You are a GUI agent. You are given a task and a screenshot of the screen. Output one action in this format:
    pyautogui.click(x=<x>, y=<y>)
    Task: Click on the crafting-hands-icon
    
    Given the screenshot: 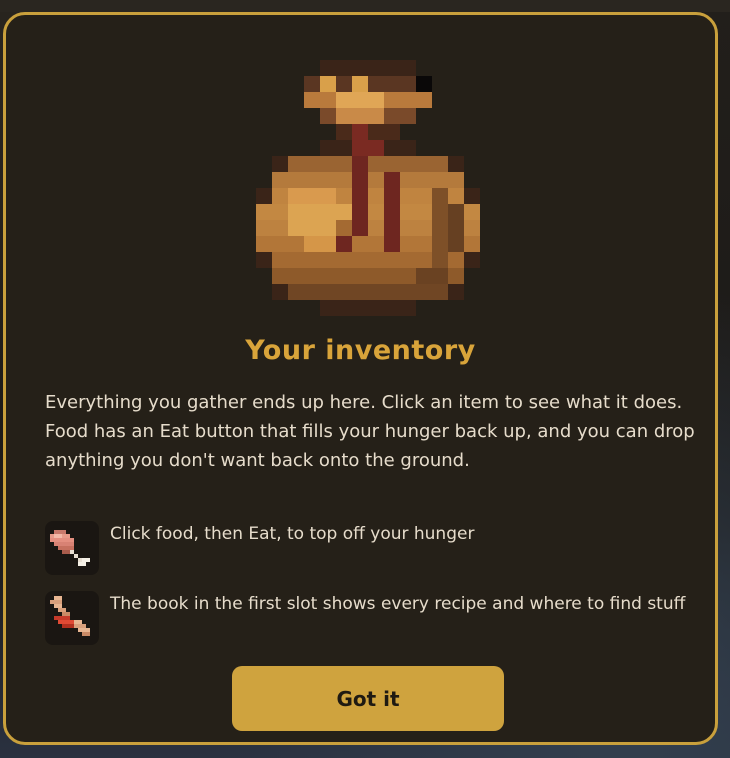 What is the action you would take?
    pyautogui.click(x=72, y=618)
    